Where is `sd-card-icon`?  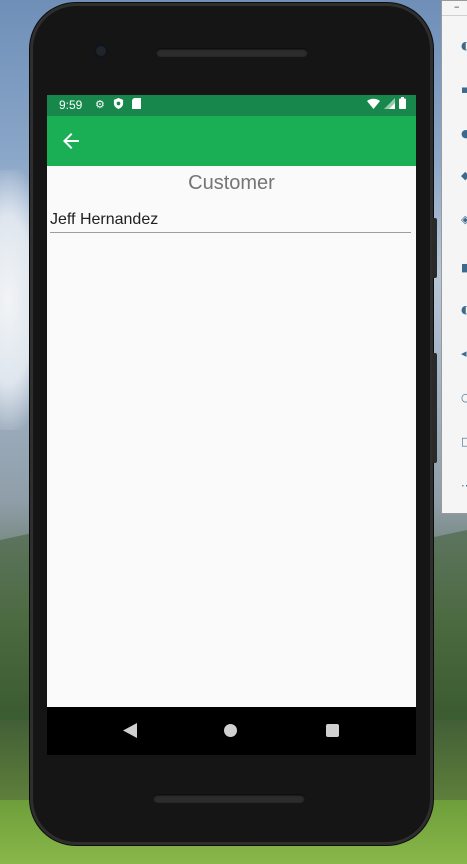
sd-card-icon is located at coordinates (136, 105).